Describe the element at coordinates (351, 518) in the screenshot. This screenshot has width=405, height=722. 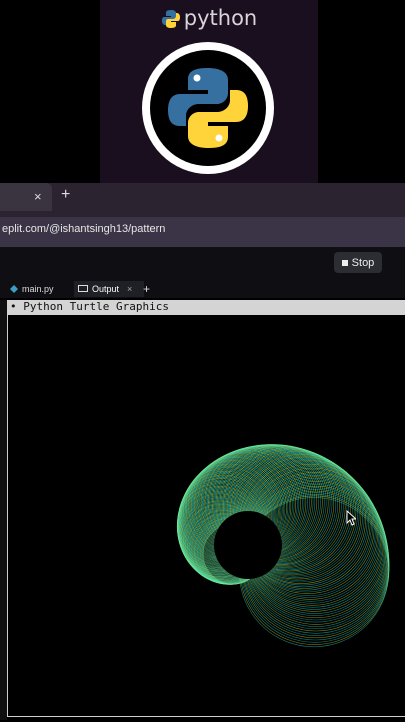
I see `mouse-cursor-icon` at that location.